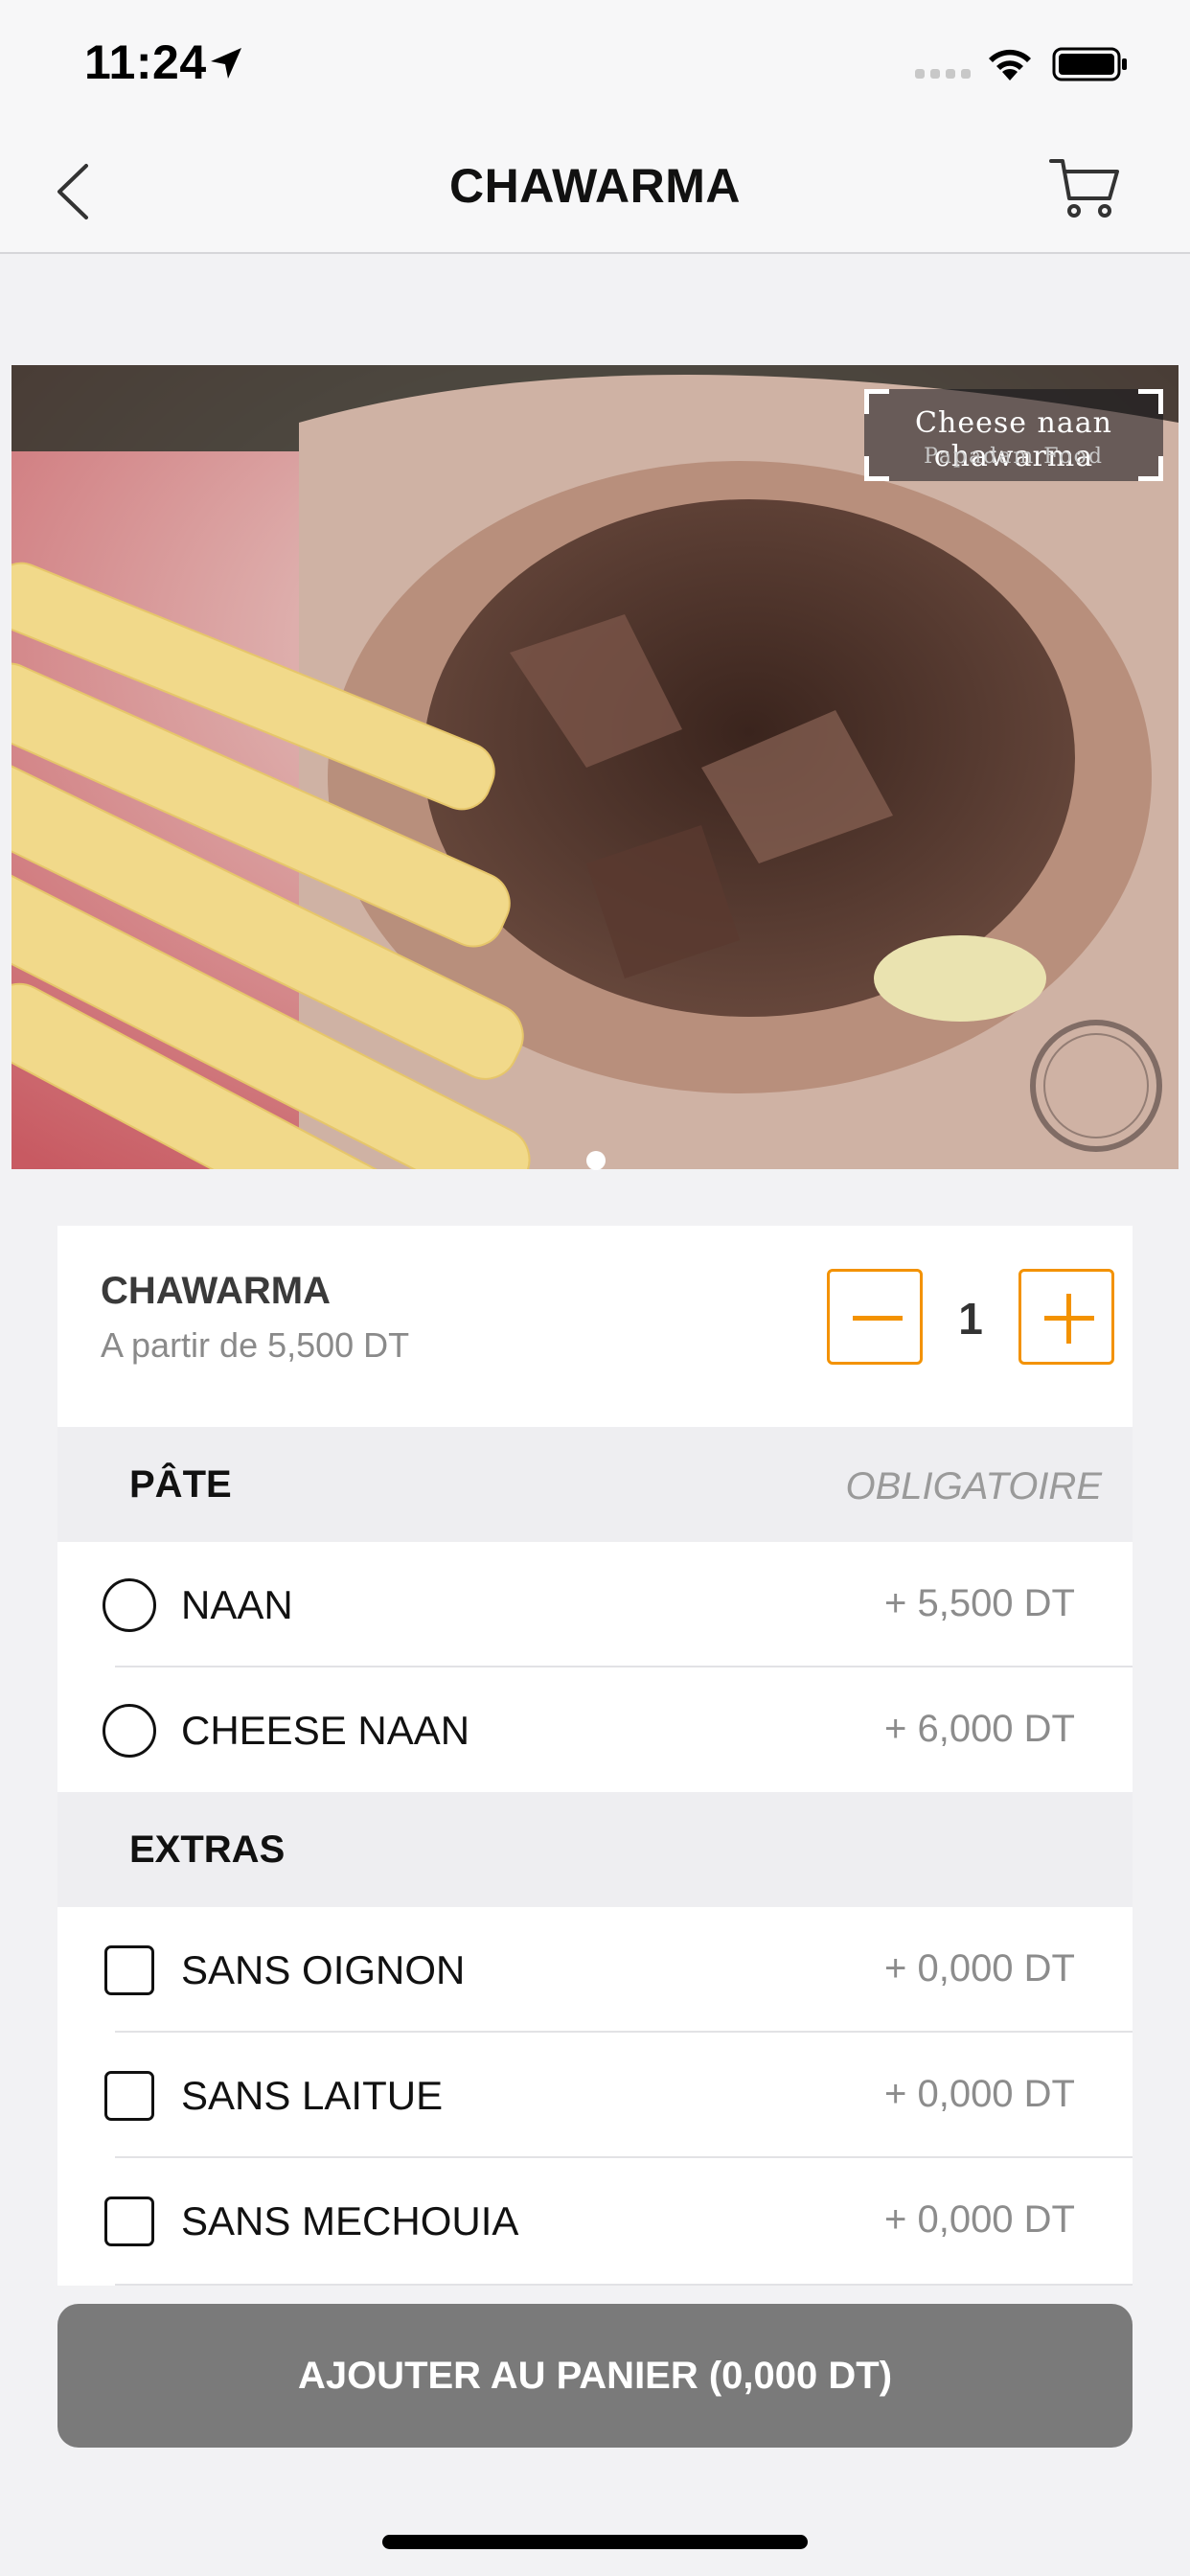  I want to click on quantity-value: 1, so click(971, 1319).